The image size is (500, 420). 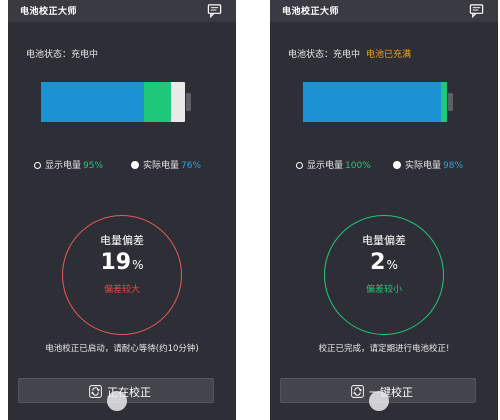 What do you see at coordinates (453, 166) in the screenshot?
I see `legend-actual-value: 98%` at bounding box center [453, 166].